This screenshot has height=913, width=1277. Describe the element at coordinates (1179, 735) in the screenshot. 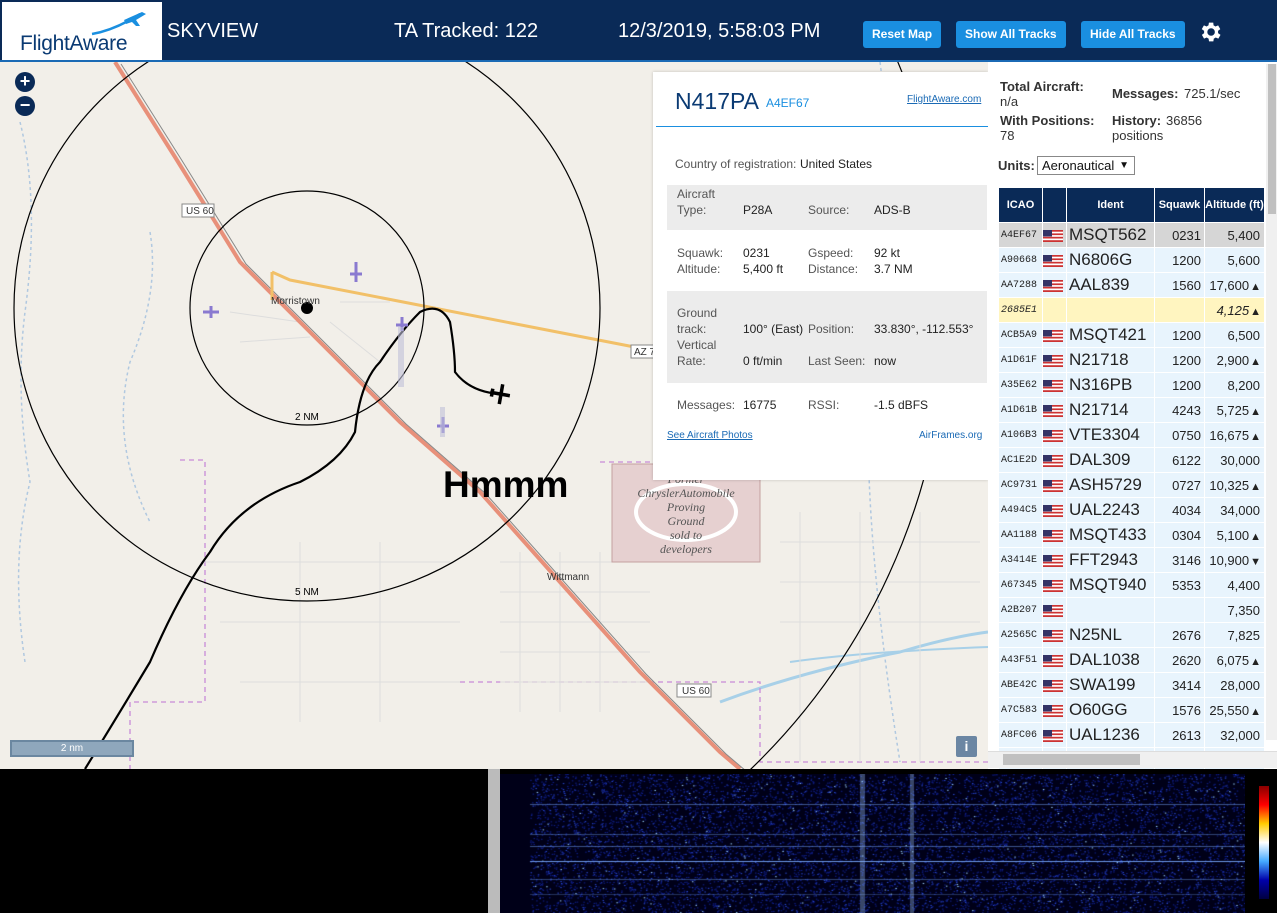

I see `row-squawk: 2613` at that location.